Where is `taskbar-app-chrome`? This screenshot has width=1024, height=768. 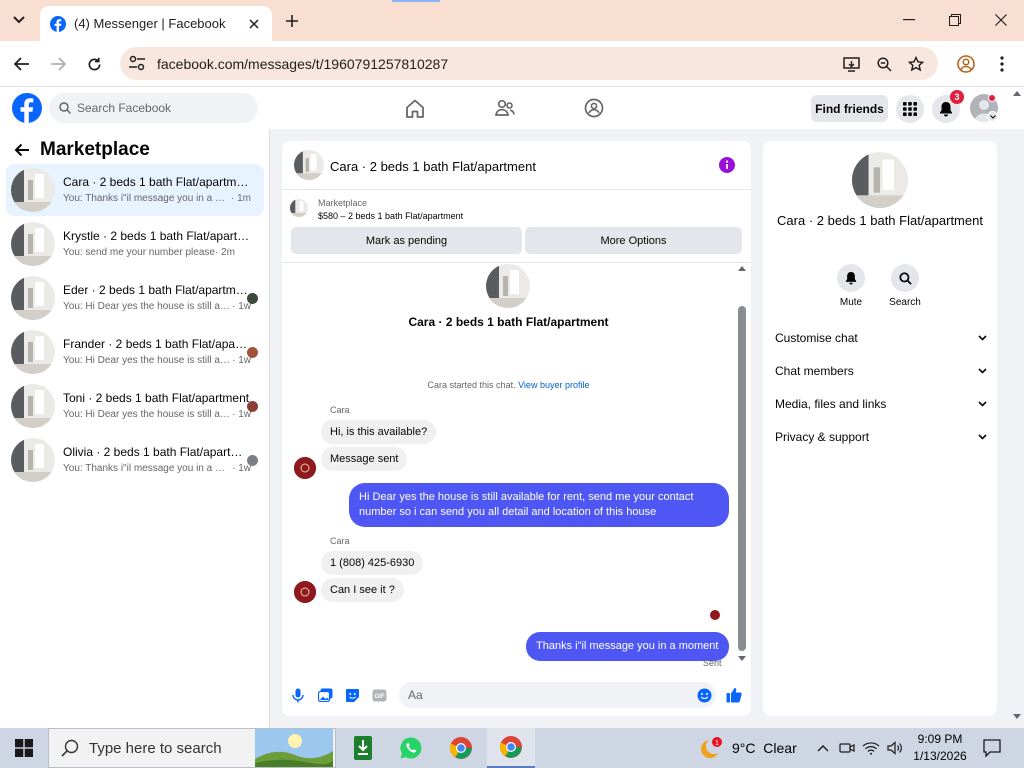 taskbar-app-chrome is located at coordinates (461, 748).